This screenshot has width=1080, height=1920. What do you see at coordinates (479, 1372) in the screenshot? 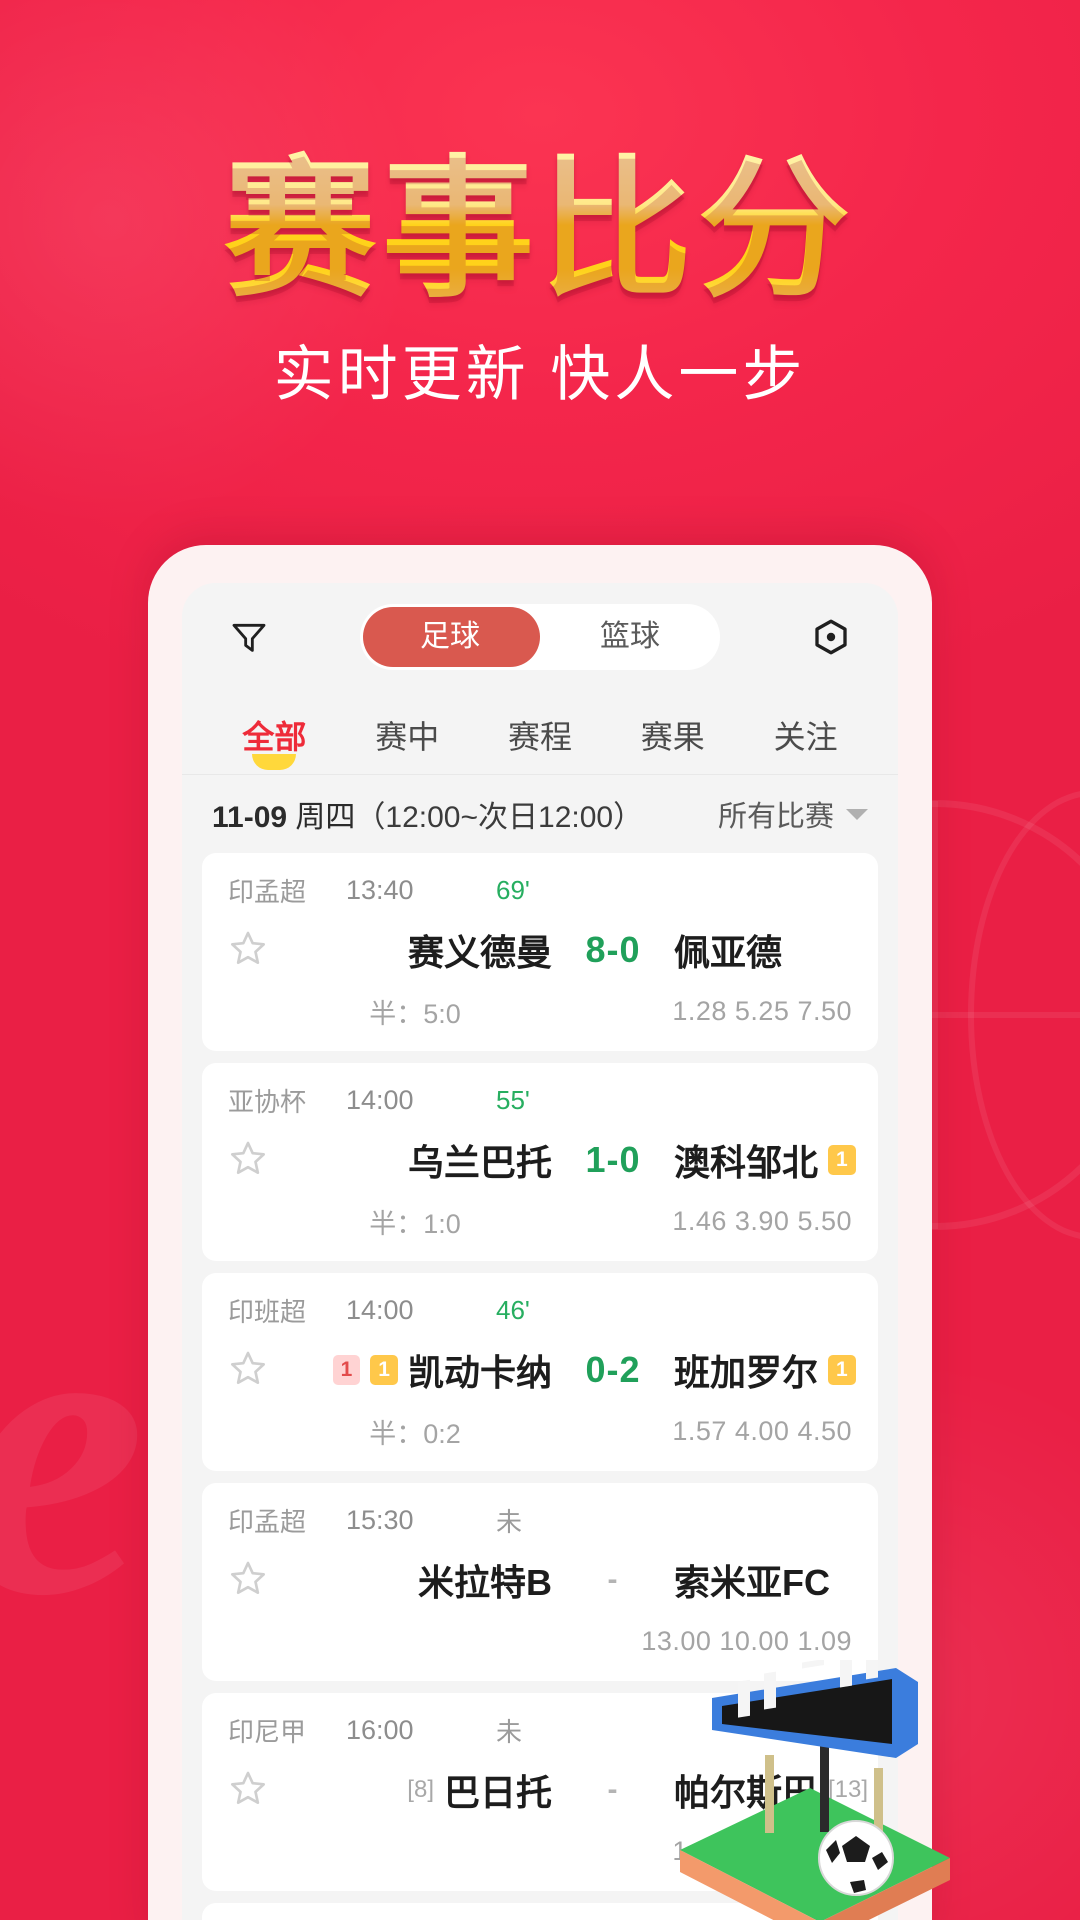
I see `home-team-name: 凯动卡纳` at bounding box center [479, 1372].